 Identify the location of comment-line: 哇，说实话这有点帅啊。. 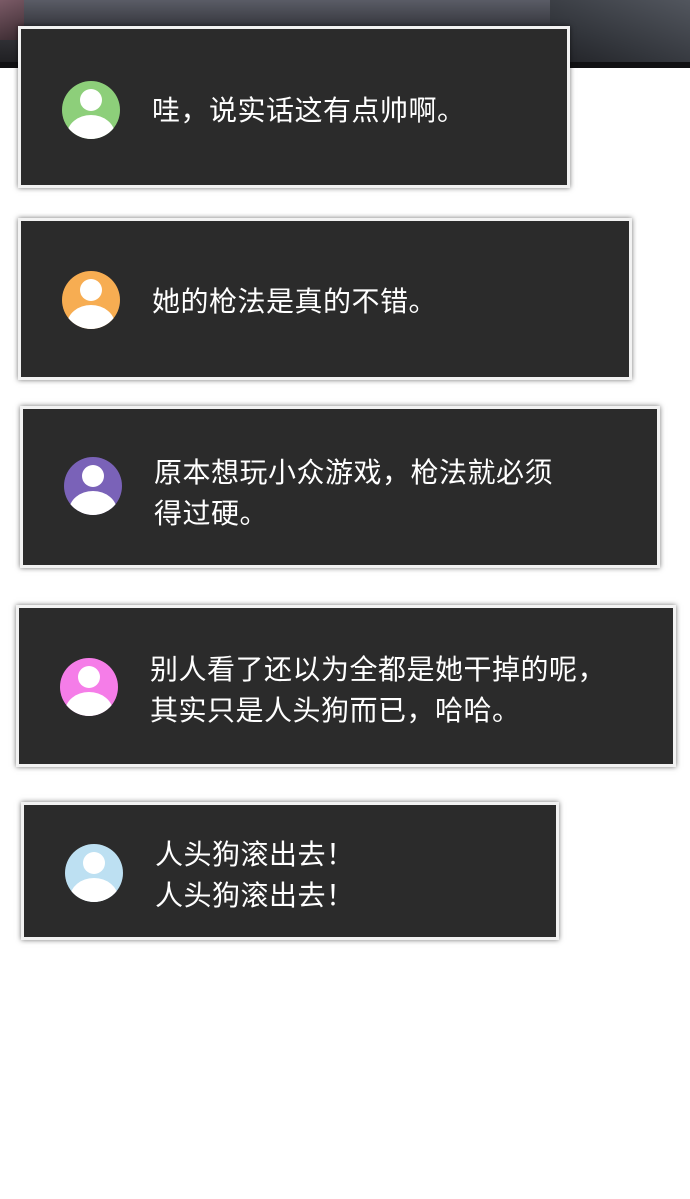
(309, 110).